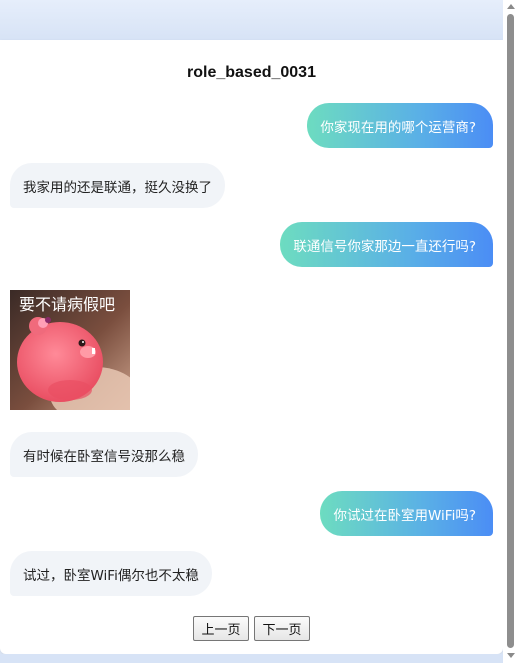 The width and height of the screenshot is (518, 663). Describe the element at coordinates (251, 72) in the screenshot. I see `conversation-title: role_based_0031` at that location.